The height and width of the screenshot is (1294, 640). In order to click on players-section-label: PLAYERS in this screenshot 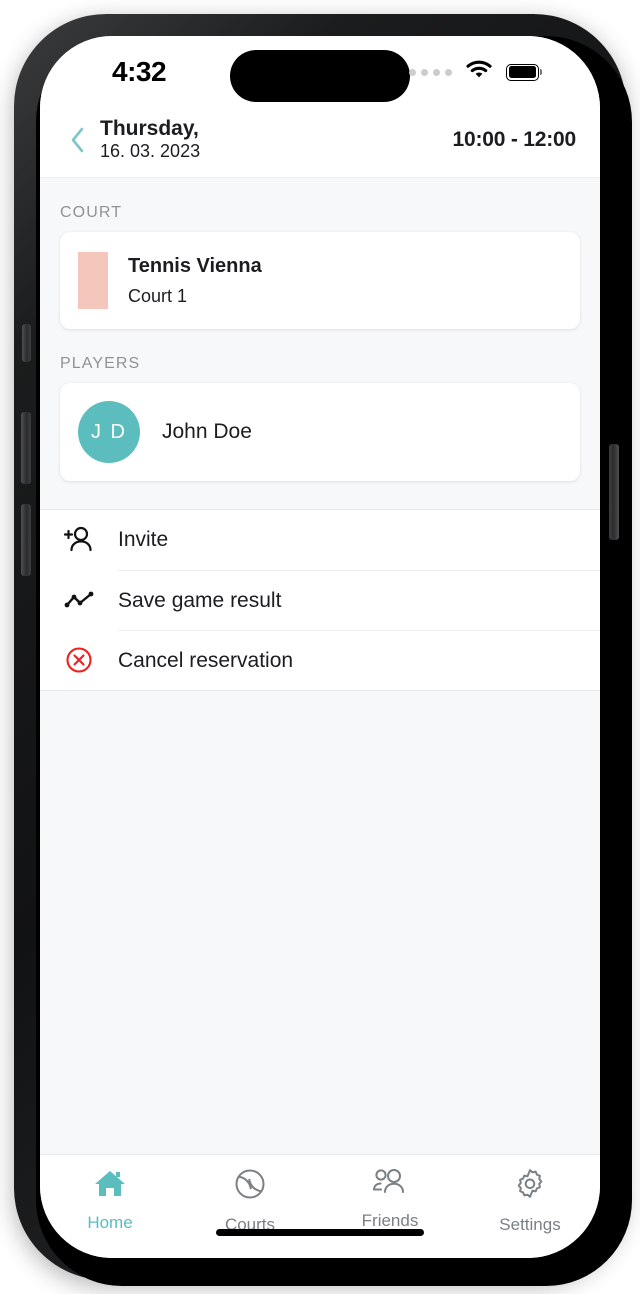, I will do `click(100, 363)`.